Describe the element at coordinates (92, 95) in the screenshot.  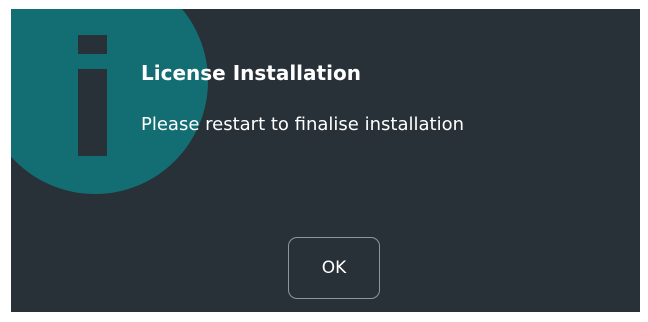
I see `info-i-glyph` at that location.